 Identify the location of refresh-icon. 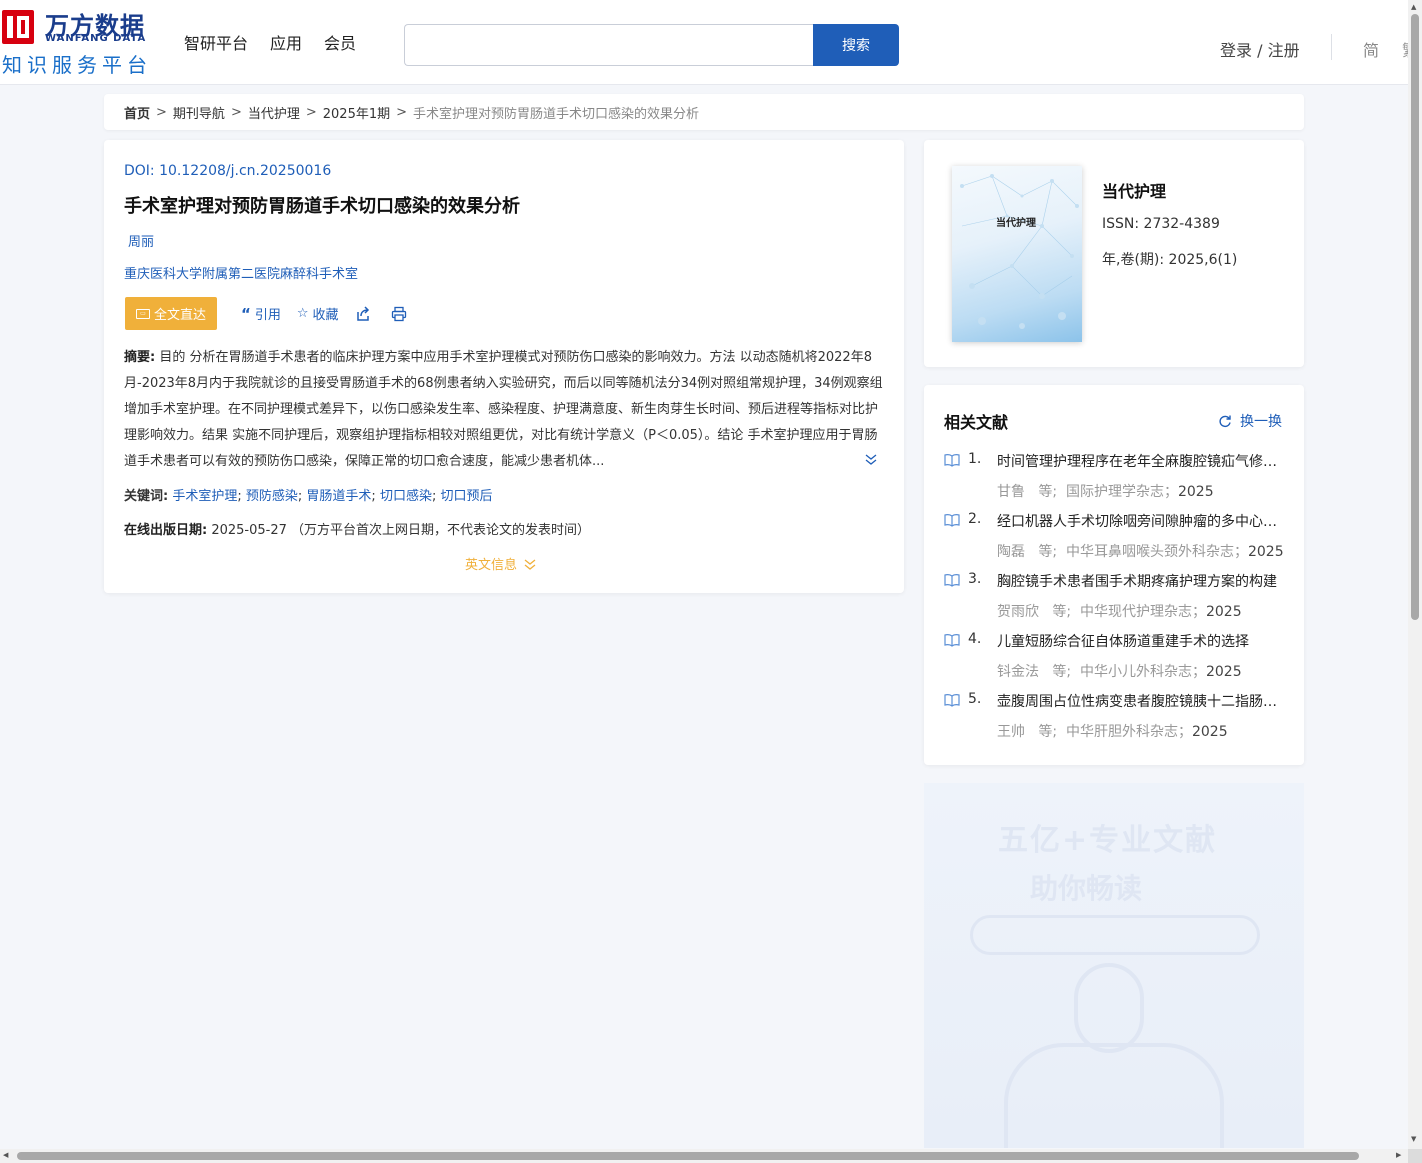
(1225, 421).